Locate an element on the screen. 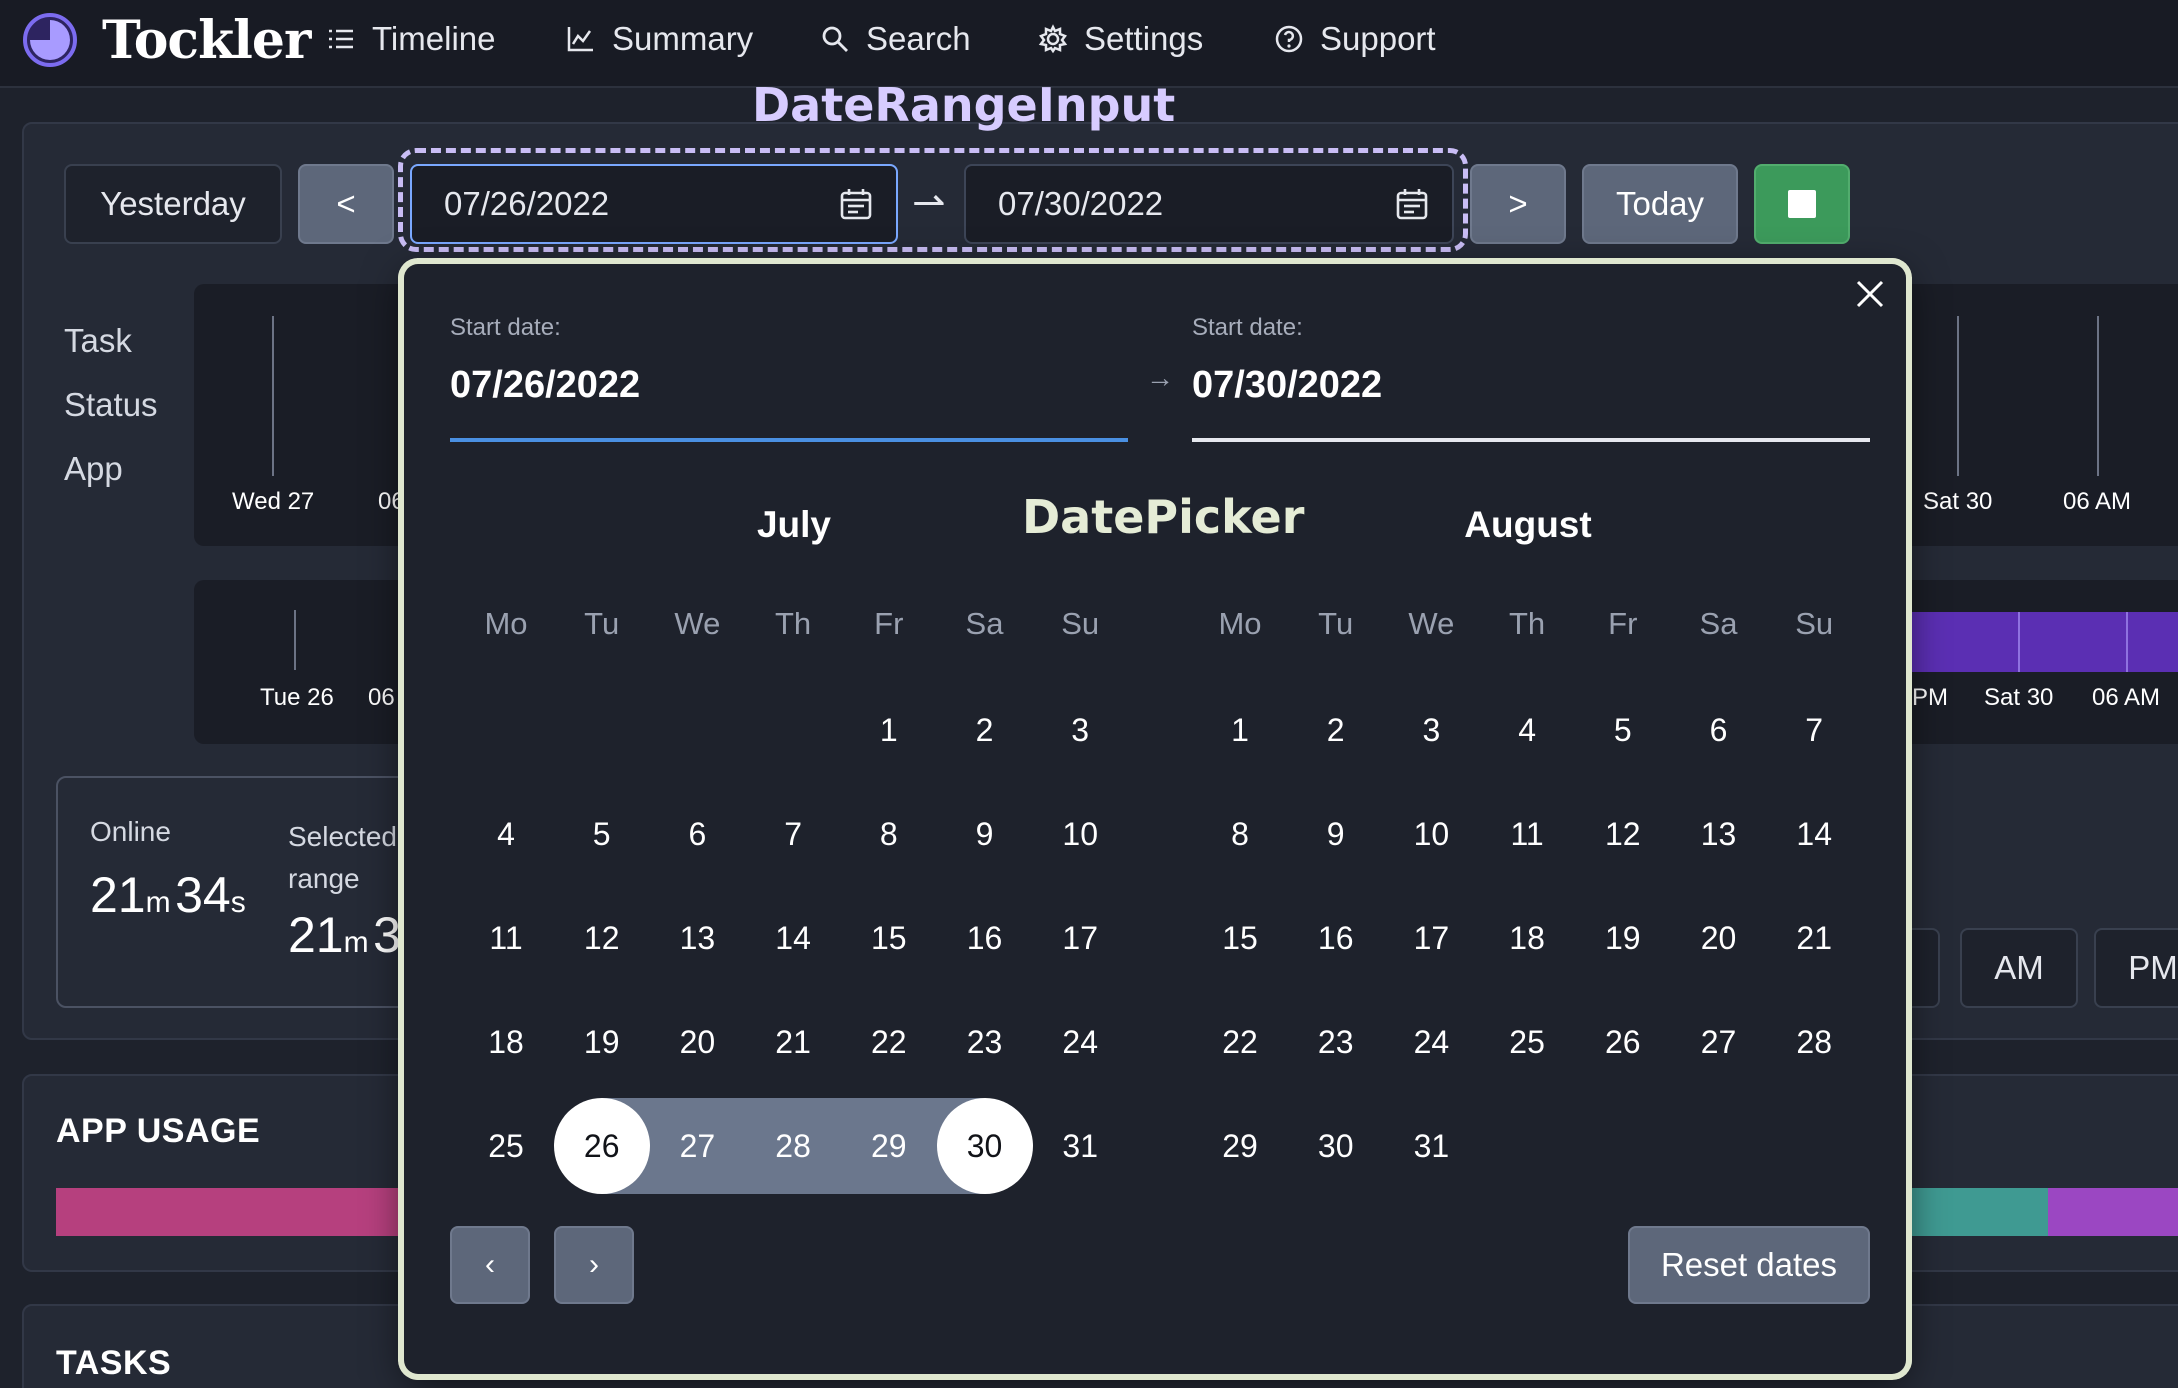 The height and width of the screenshot is (1388, 2178). picker-start-value: 07/26/2022 is located at coordinates (545, 385).